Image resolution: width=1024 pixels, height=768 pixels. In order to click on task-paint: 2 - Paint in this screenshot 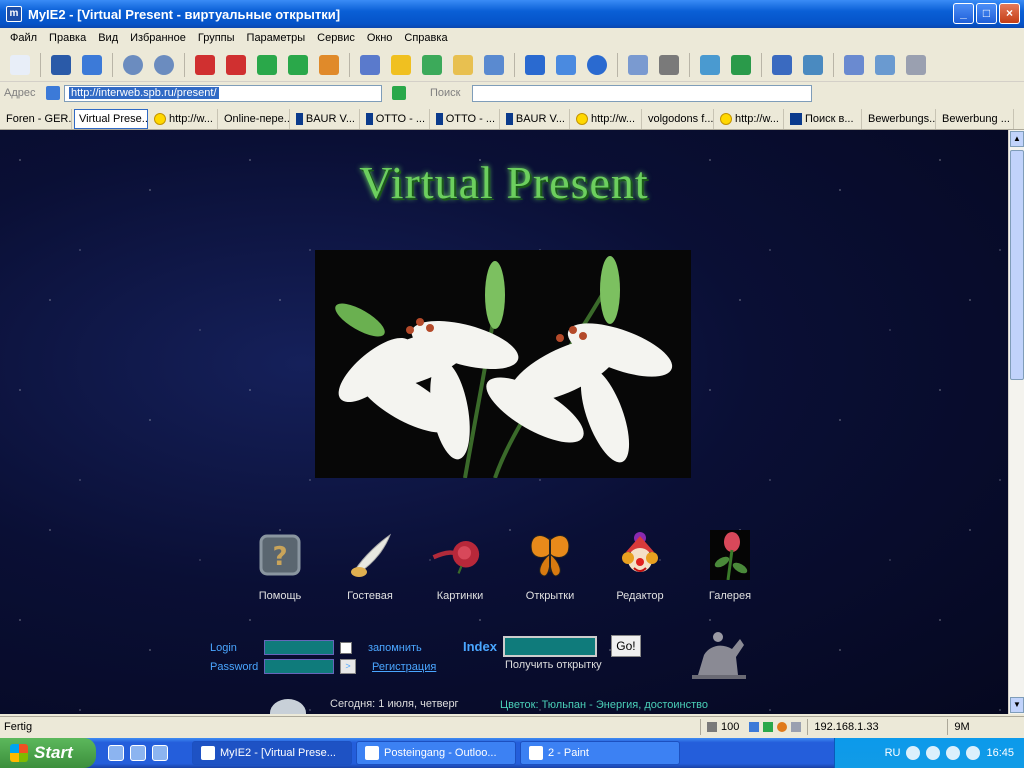, I will do `click(600, 753)`.